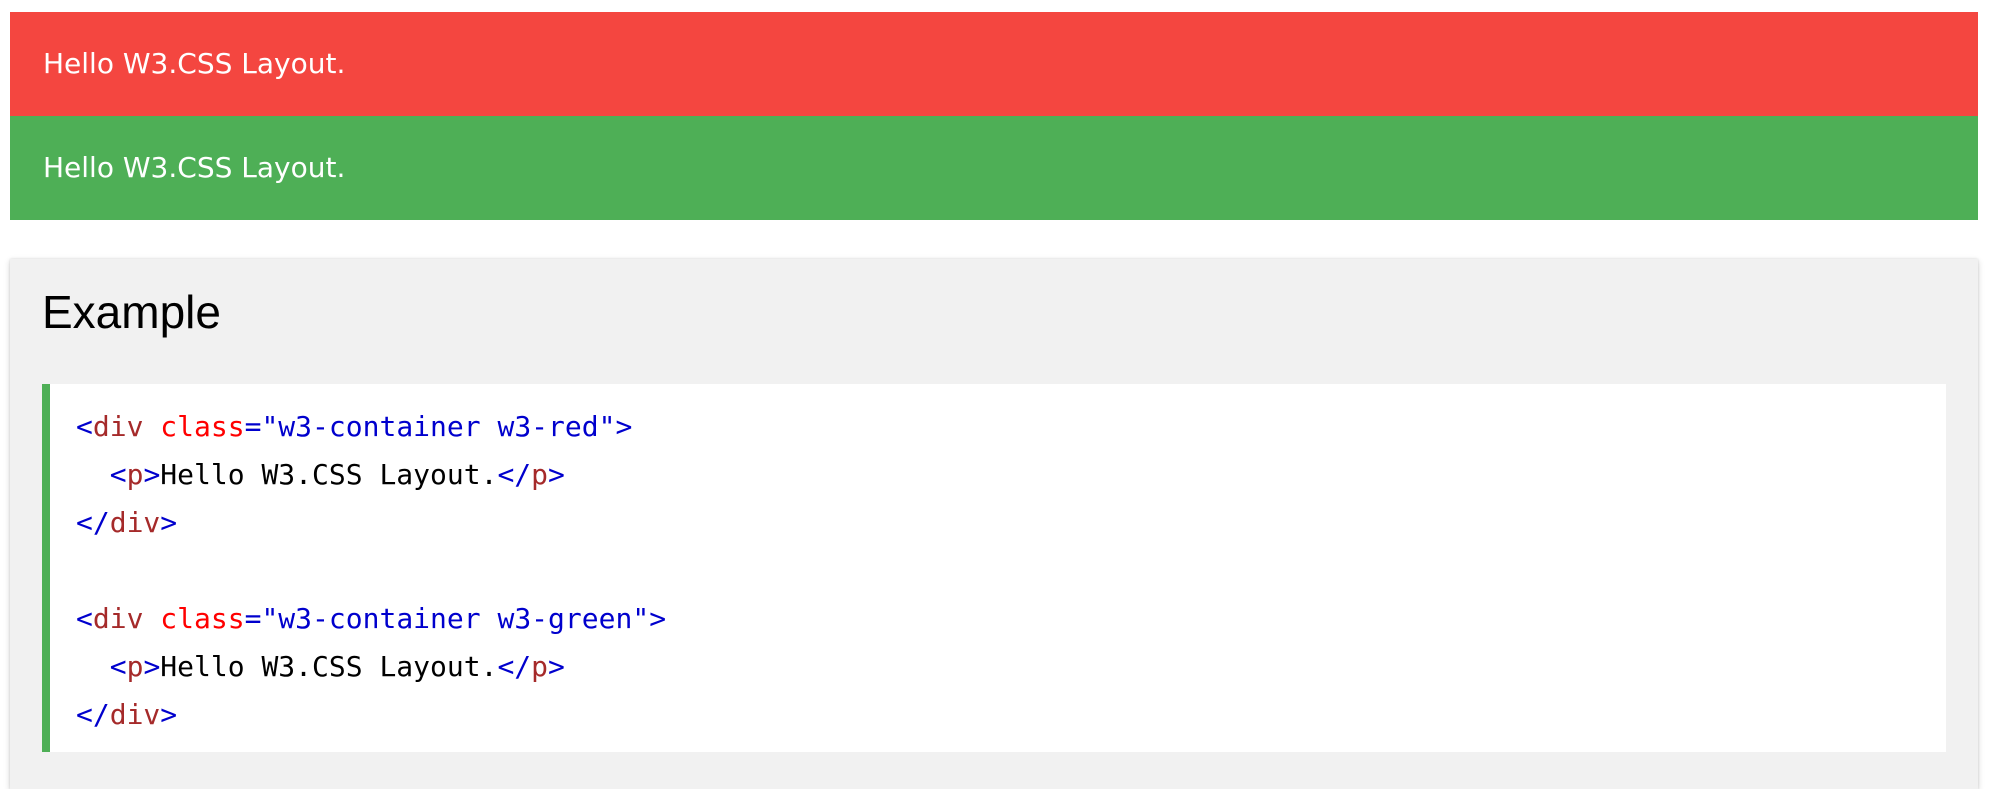 The image size is (1990, 789). I want to click on red-container-text: Hello W3.CSS Layout., so click(194, 63).